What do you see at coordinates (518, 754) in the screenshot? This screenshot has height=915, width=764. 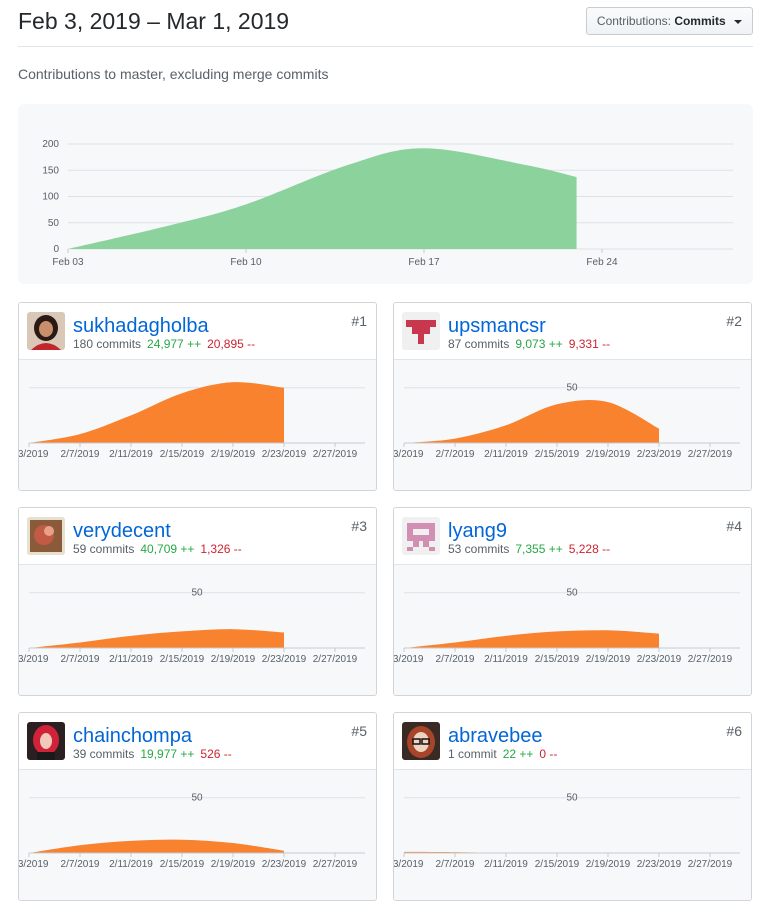 I see `additions-count: 22 ++` at bounding box center [518, 754].